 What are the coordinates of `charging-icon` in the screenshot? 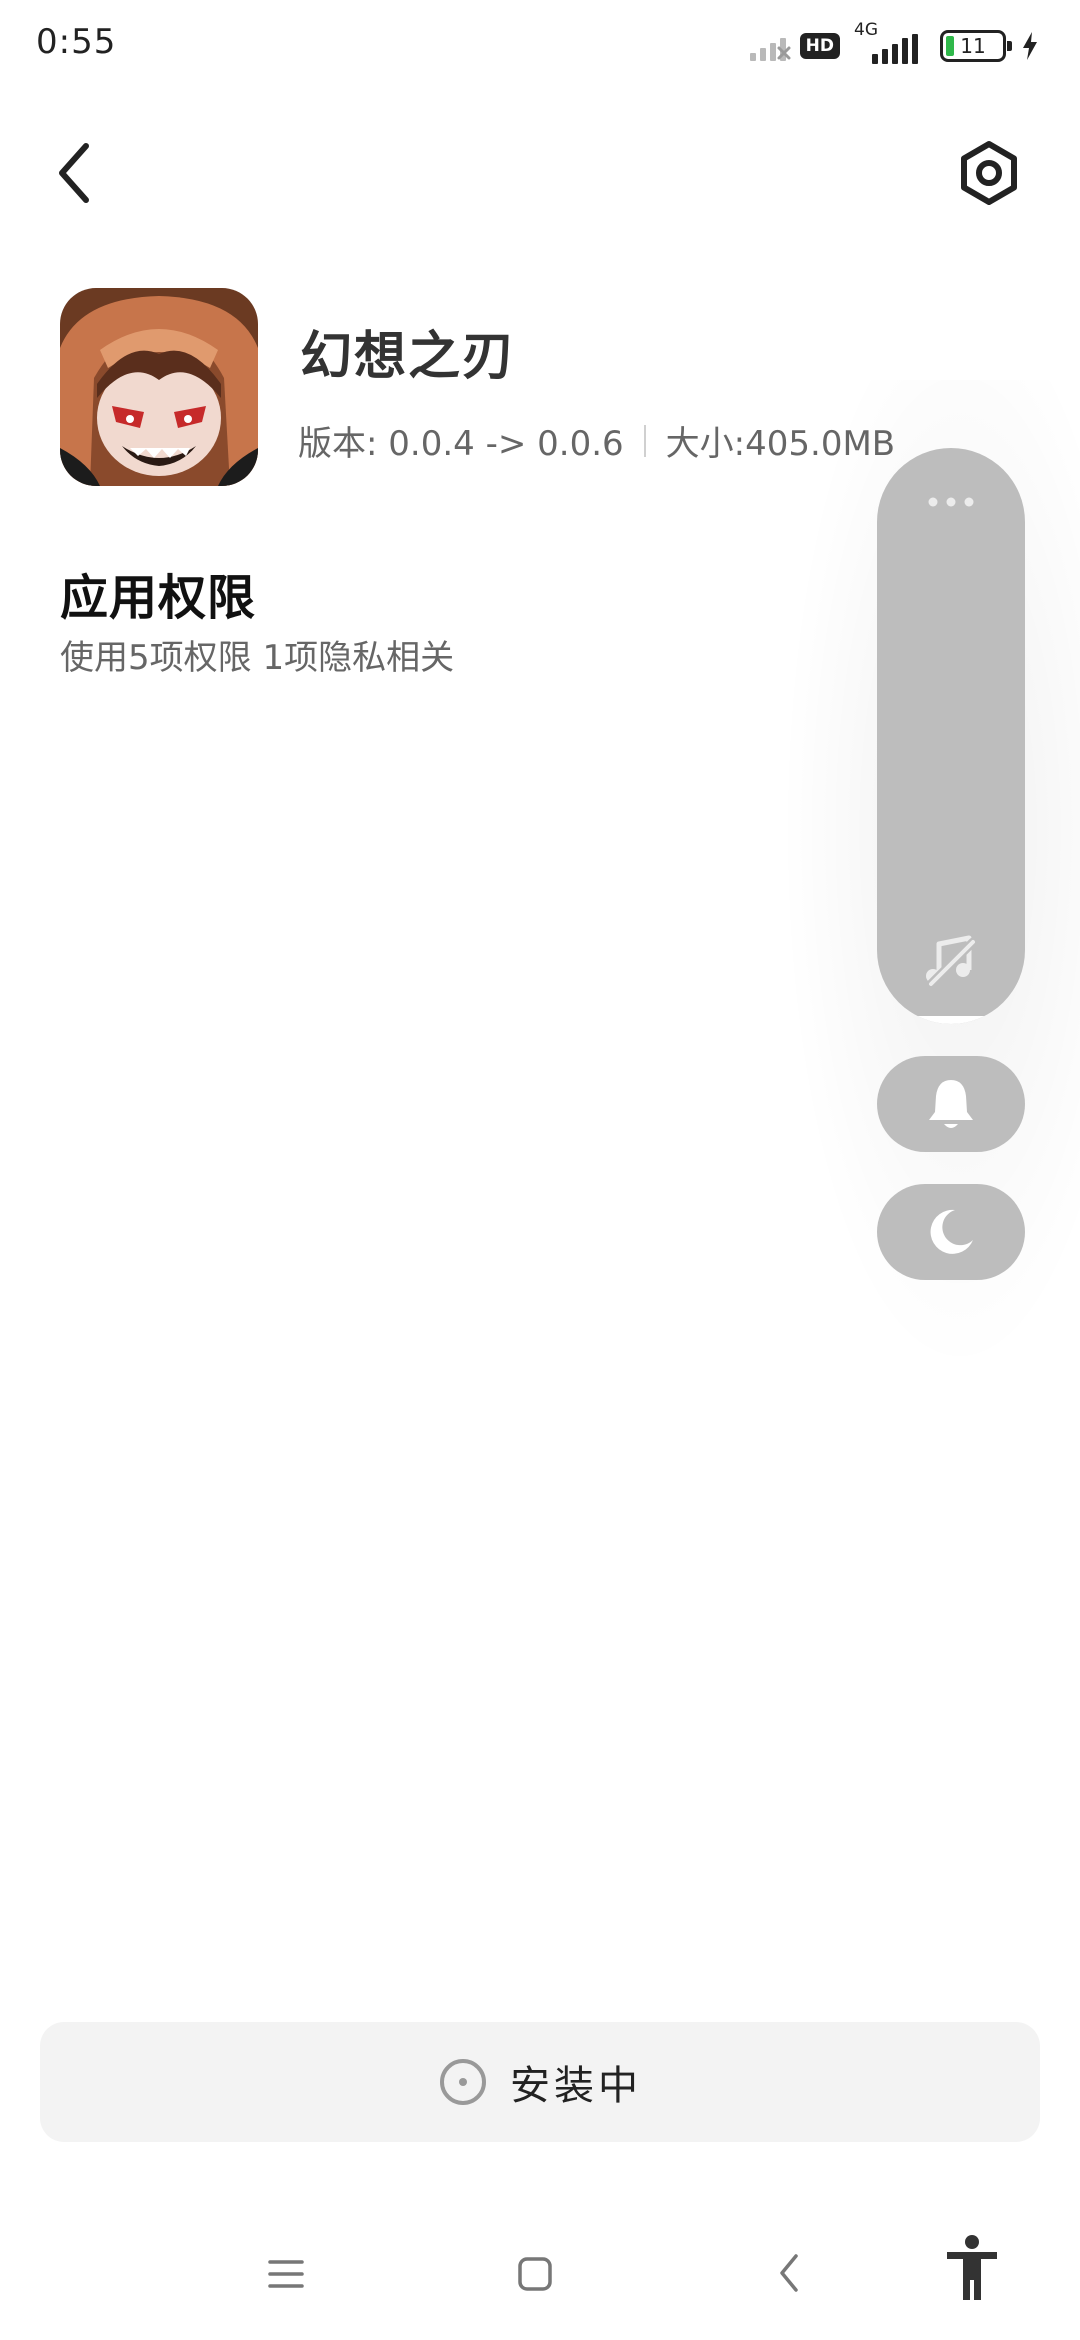 It's located at (1030, 46).